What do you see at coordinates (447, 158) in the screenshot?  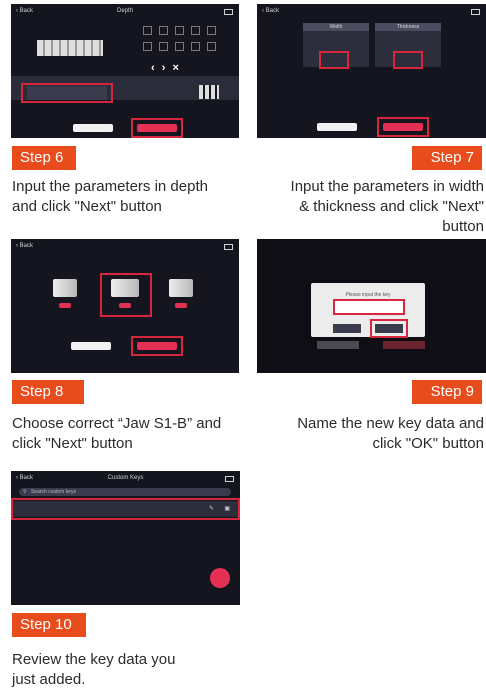 I see `step7-label: Step 7` at bounding box center [447, 158].